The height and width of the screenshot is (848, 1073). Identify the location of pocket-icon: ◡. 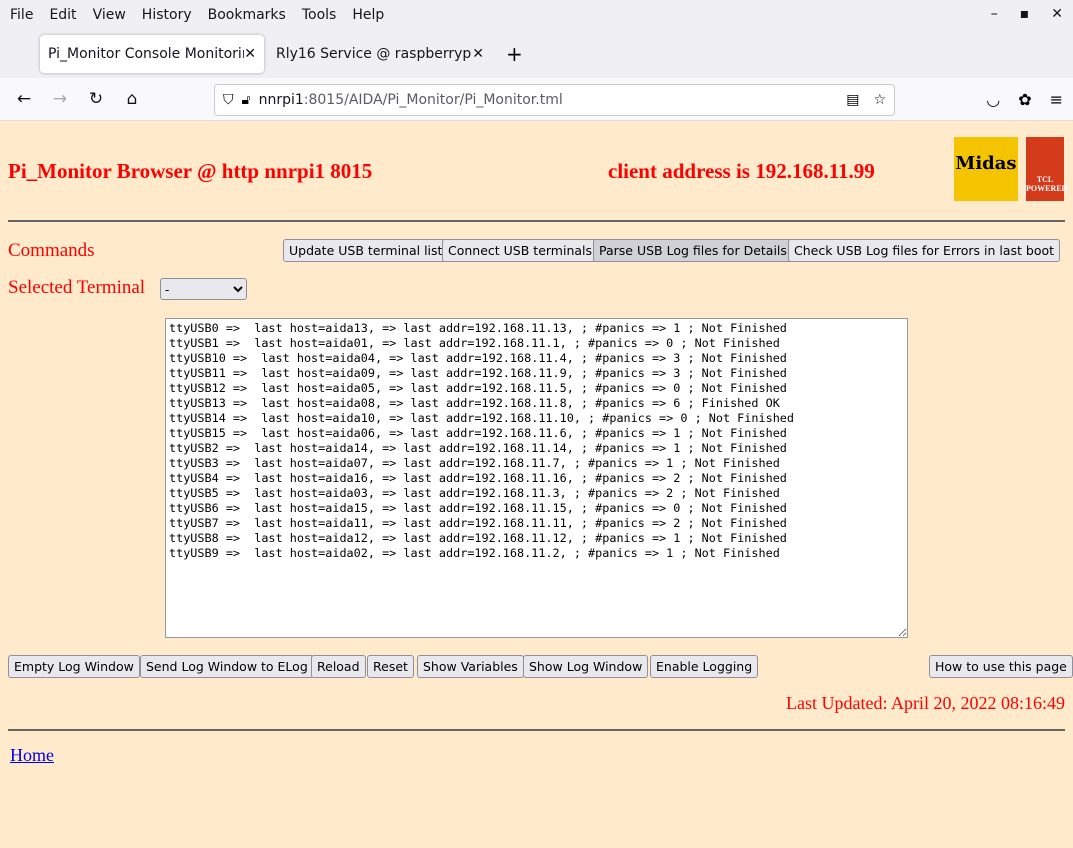
(993, 99).